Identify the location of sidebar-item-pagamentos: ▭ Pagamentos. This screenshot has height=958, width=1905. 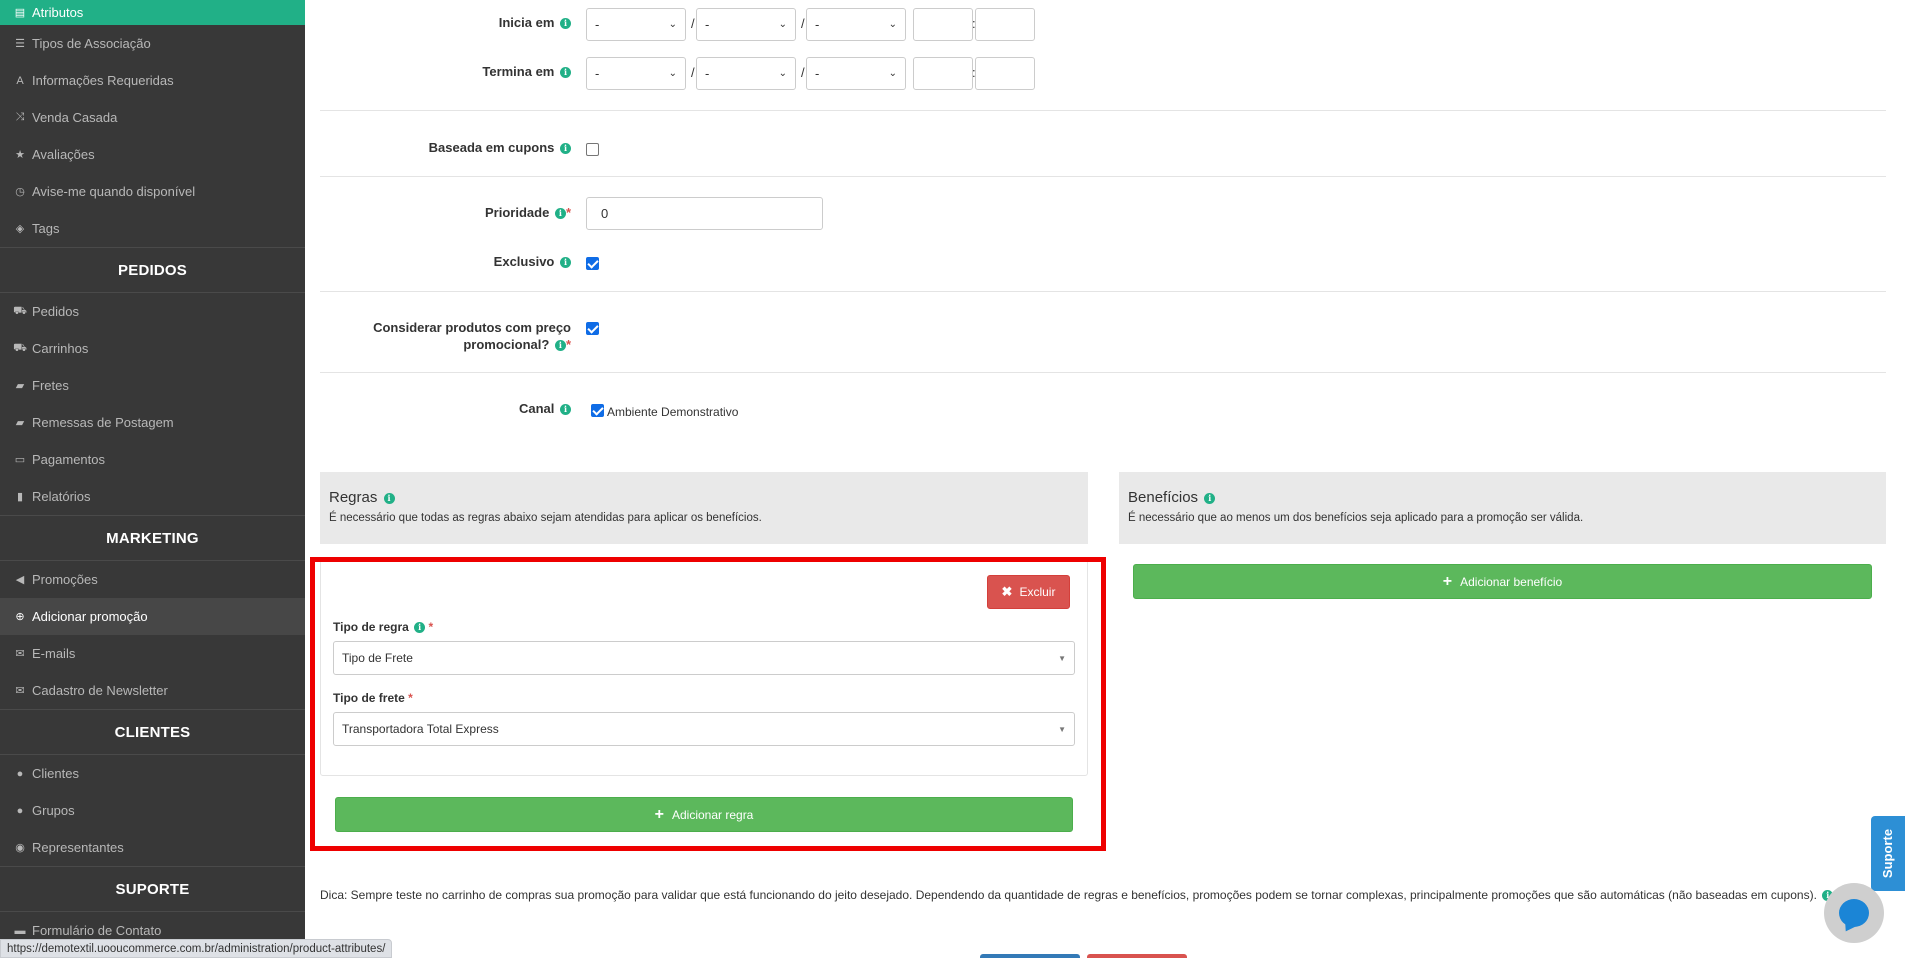
(152, 459).